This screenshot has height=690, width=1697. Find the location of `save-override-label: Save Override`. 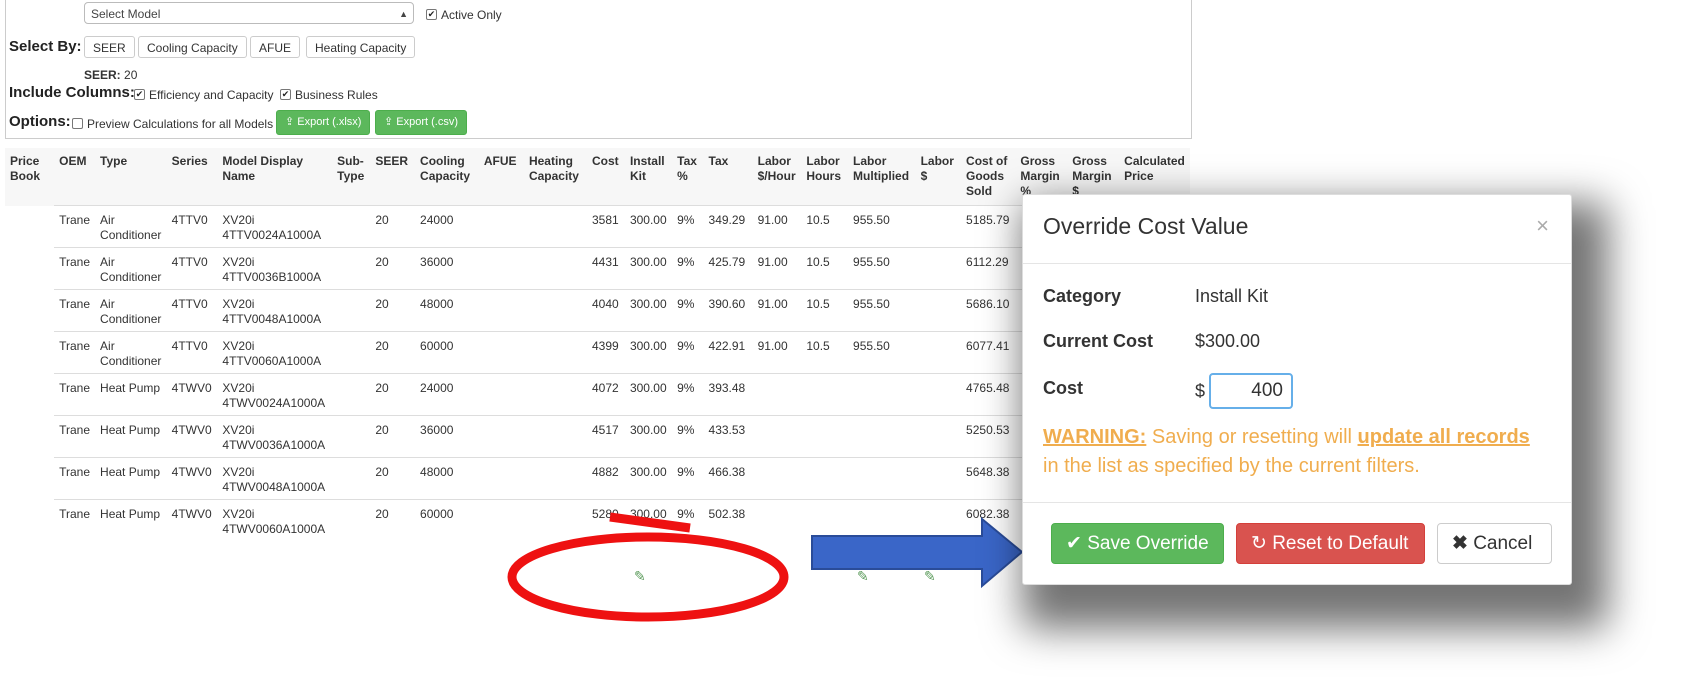

save-override-label: Save Override is located at coordinates (1148, 543).